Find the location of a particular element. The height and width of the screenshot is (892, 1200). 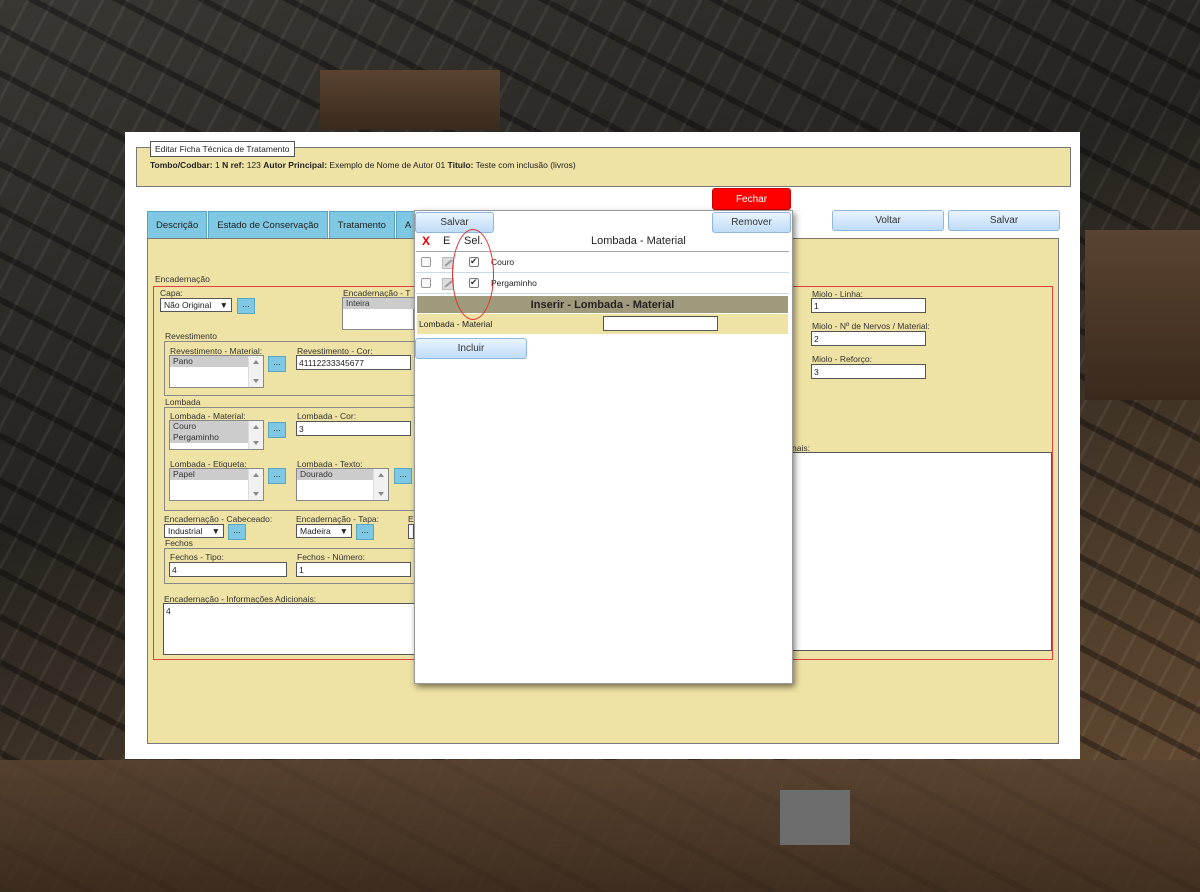

miolo-reforco-label: Miolo - Reforço: is located at coordinates (842, 359).